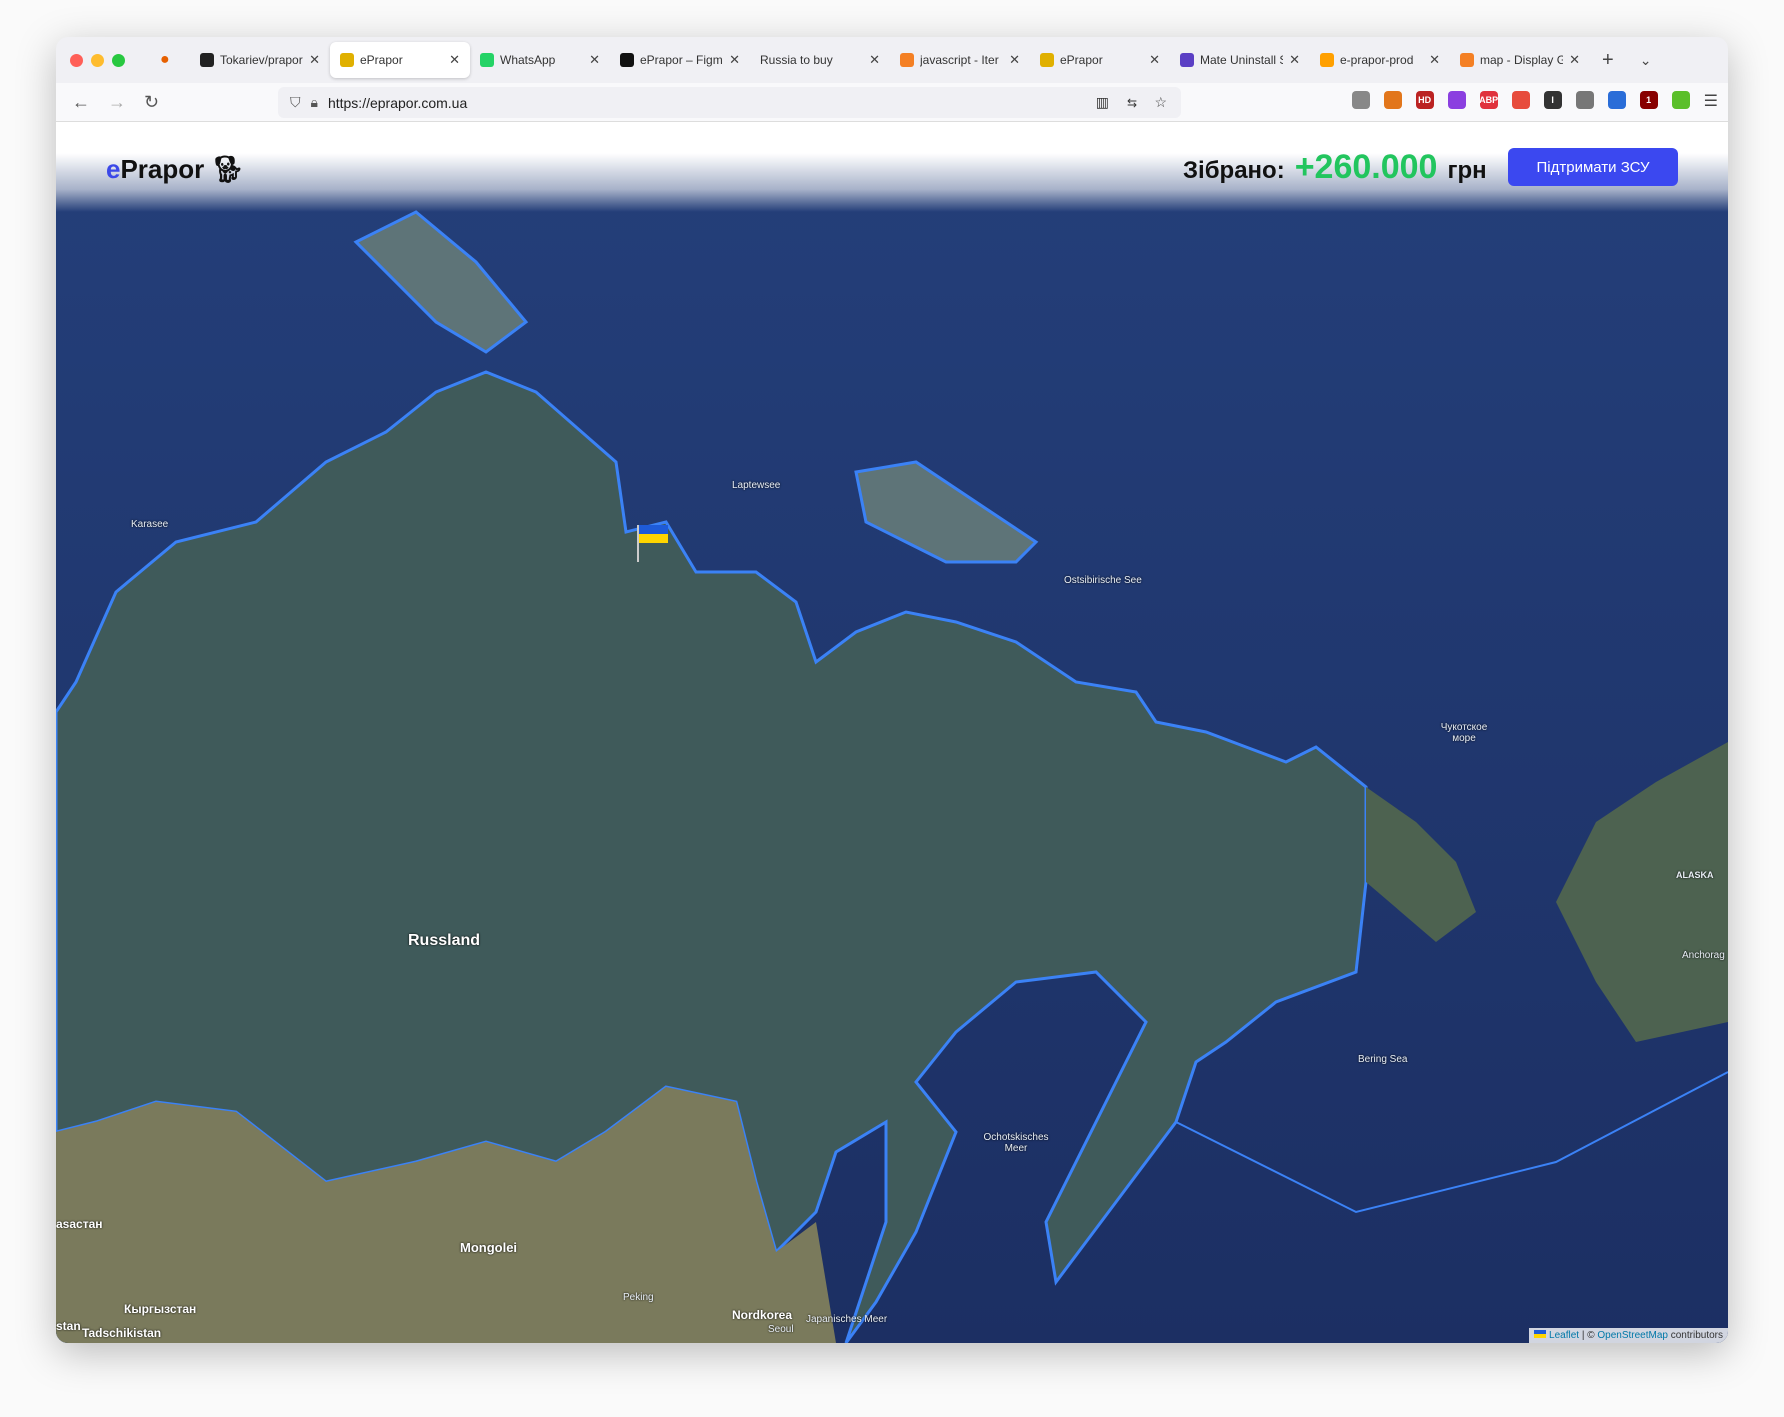 This screenshot has height=1417, width=1784. What do you see at coordinates (175, 60) in the screenshot?
I see `firefox-icon: ●` at bounding box center [175, 60].